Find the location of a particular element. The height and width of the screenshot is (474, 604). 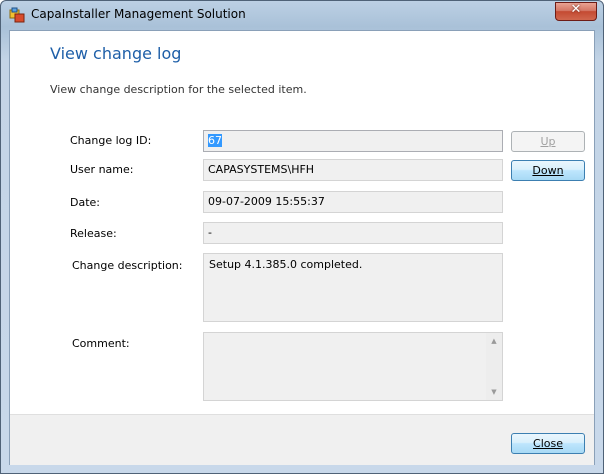

close-button-label: Close is located at coordinates (548, 443).